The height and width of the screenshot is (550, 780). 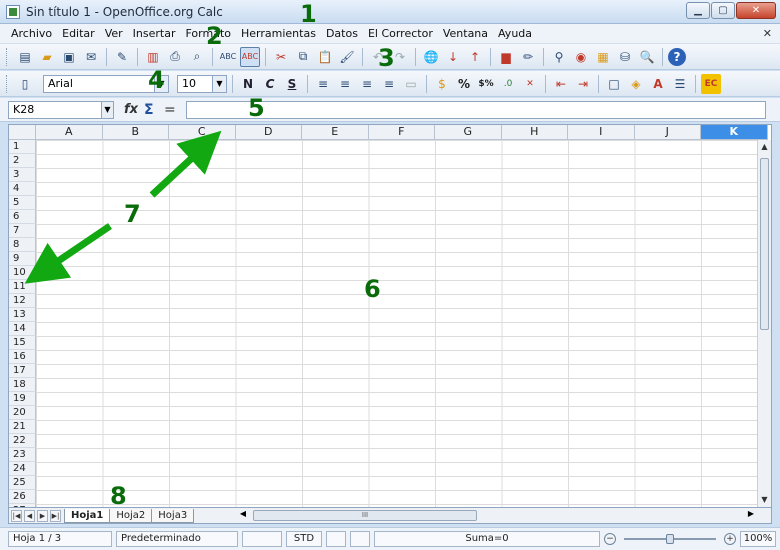 What do you see at coordinates (173, 515) in the screenshot?
I see `sheet-tab-hoja3: Hoja3` at bounding box center [173, 515].